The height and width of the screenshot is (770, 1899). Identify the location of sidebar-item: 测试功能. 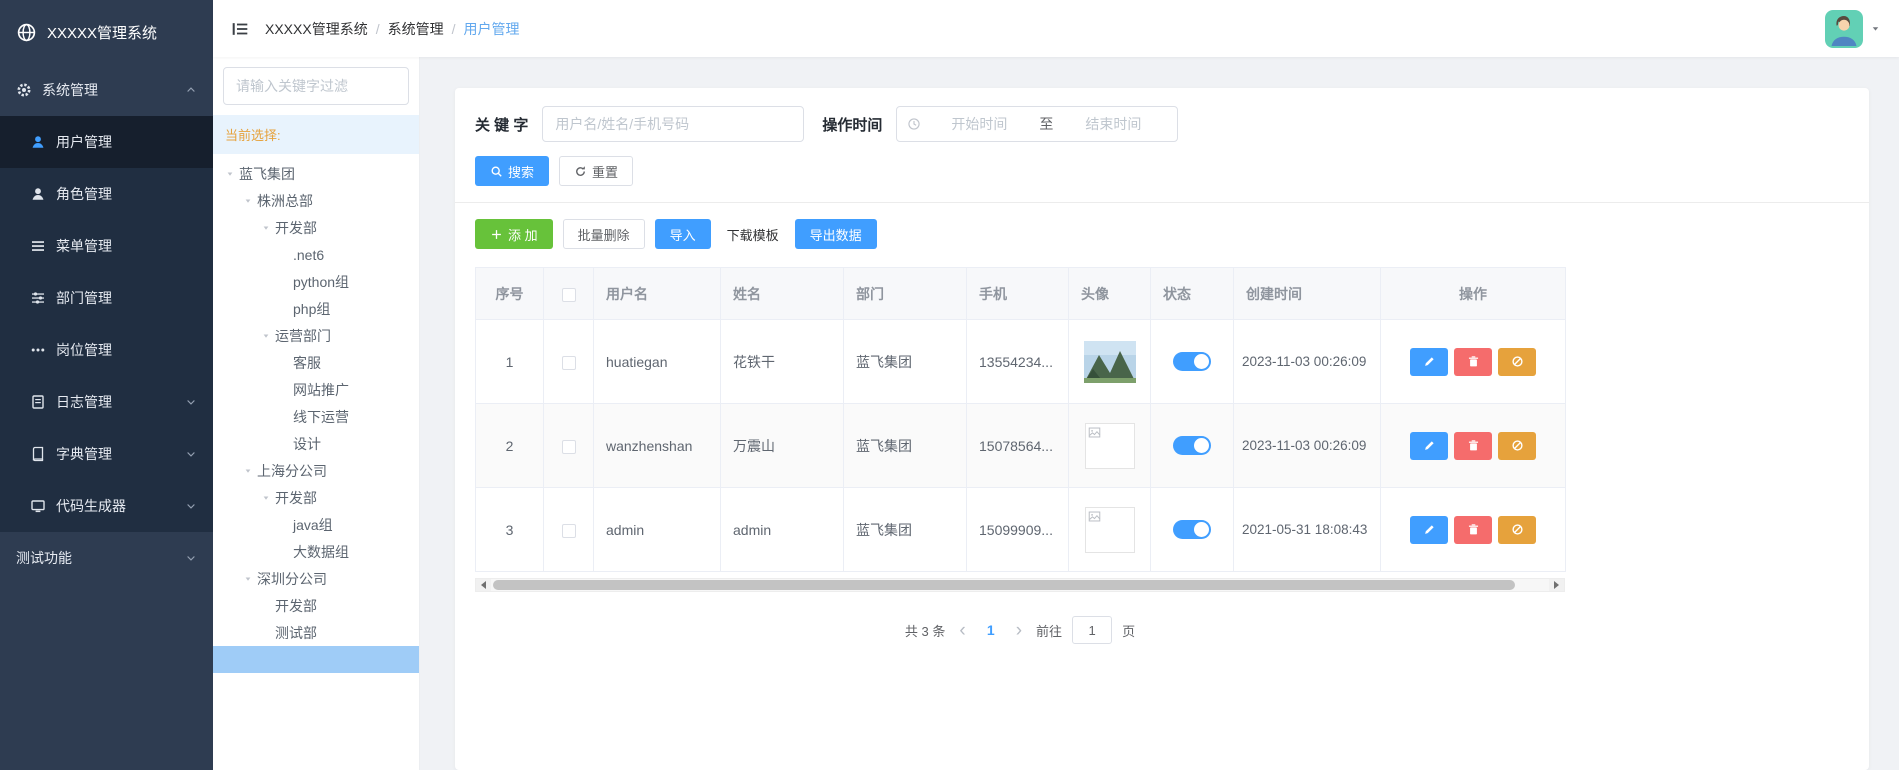
(106, 558).